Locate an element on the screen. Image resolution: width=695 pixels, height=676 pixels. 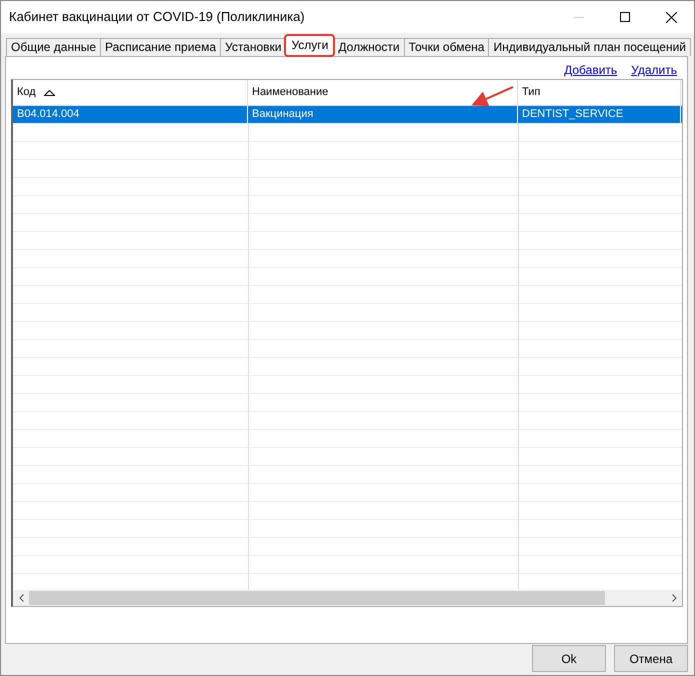
annotation-arrow is located at coordinates (493, 96).